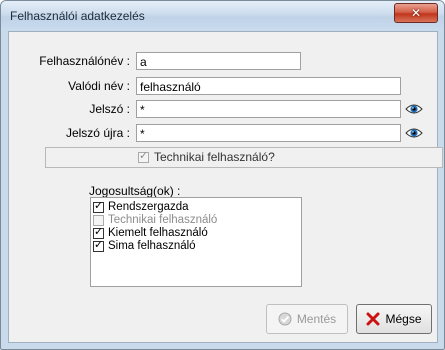 Image resolution: width=445 pixels, height=350 pixels. I want to click on red-x-icon, so click(373, 319).